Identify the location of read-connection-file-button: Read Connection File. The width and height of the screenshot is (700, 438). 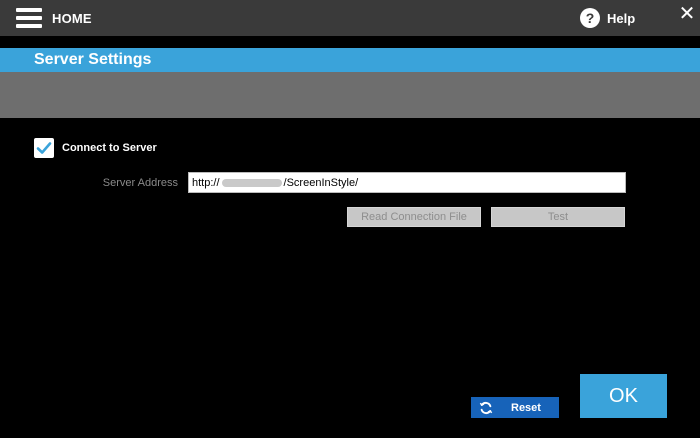
(414, 217).